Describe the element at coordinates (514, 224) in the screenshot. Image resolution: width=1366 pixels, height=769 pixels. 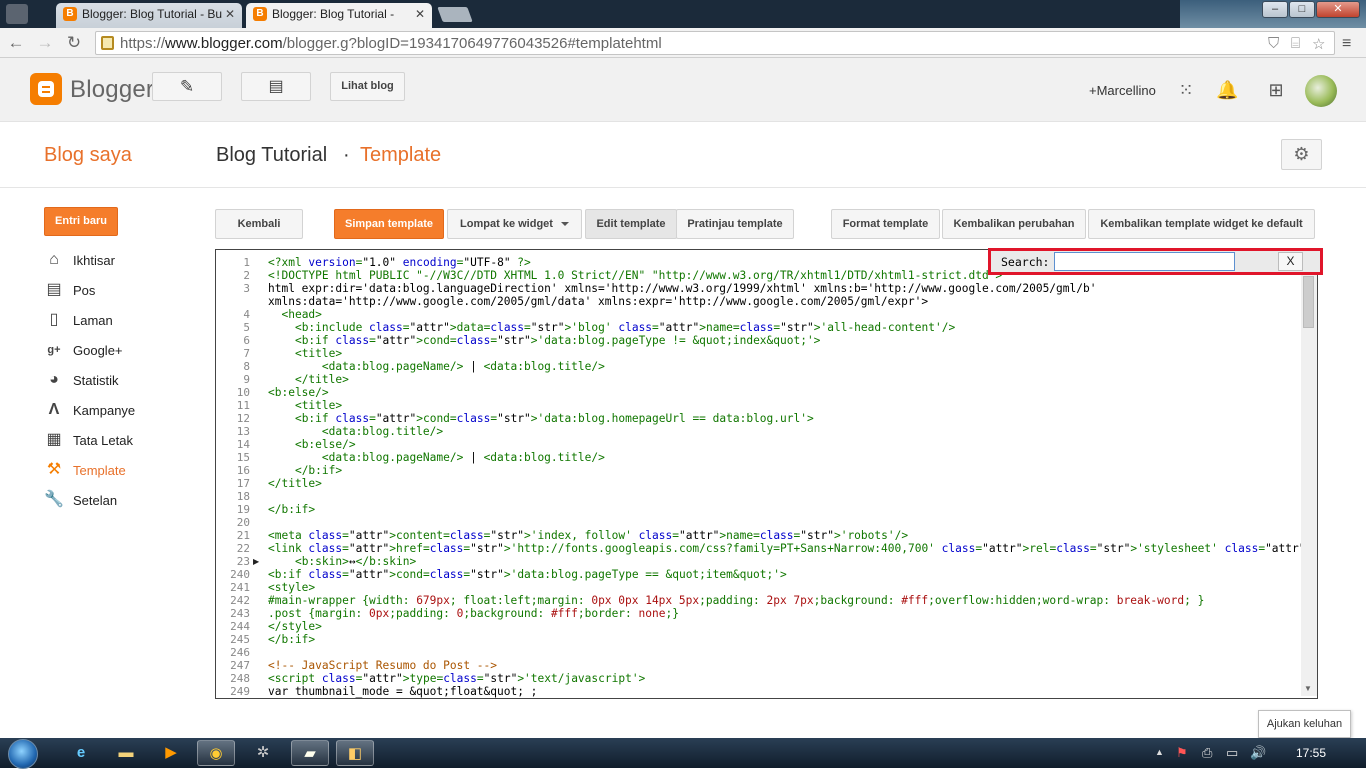
I see `jump-to-widget-dropdown: Lompat ke widget` at that location.